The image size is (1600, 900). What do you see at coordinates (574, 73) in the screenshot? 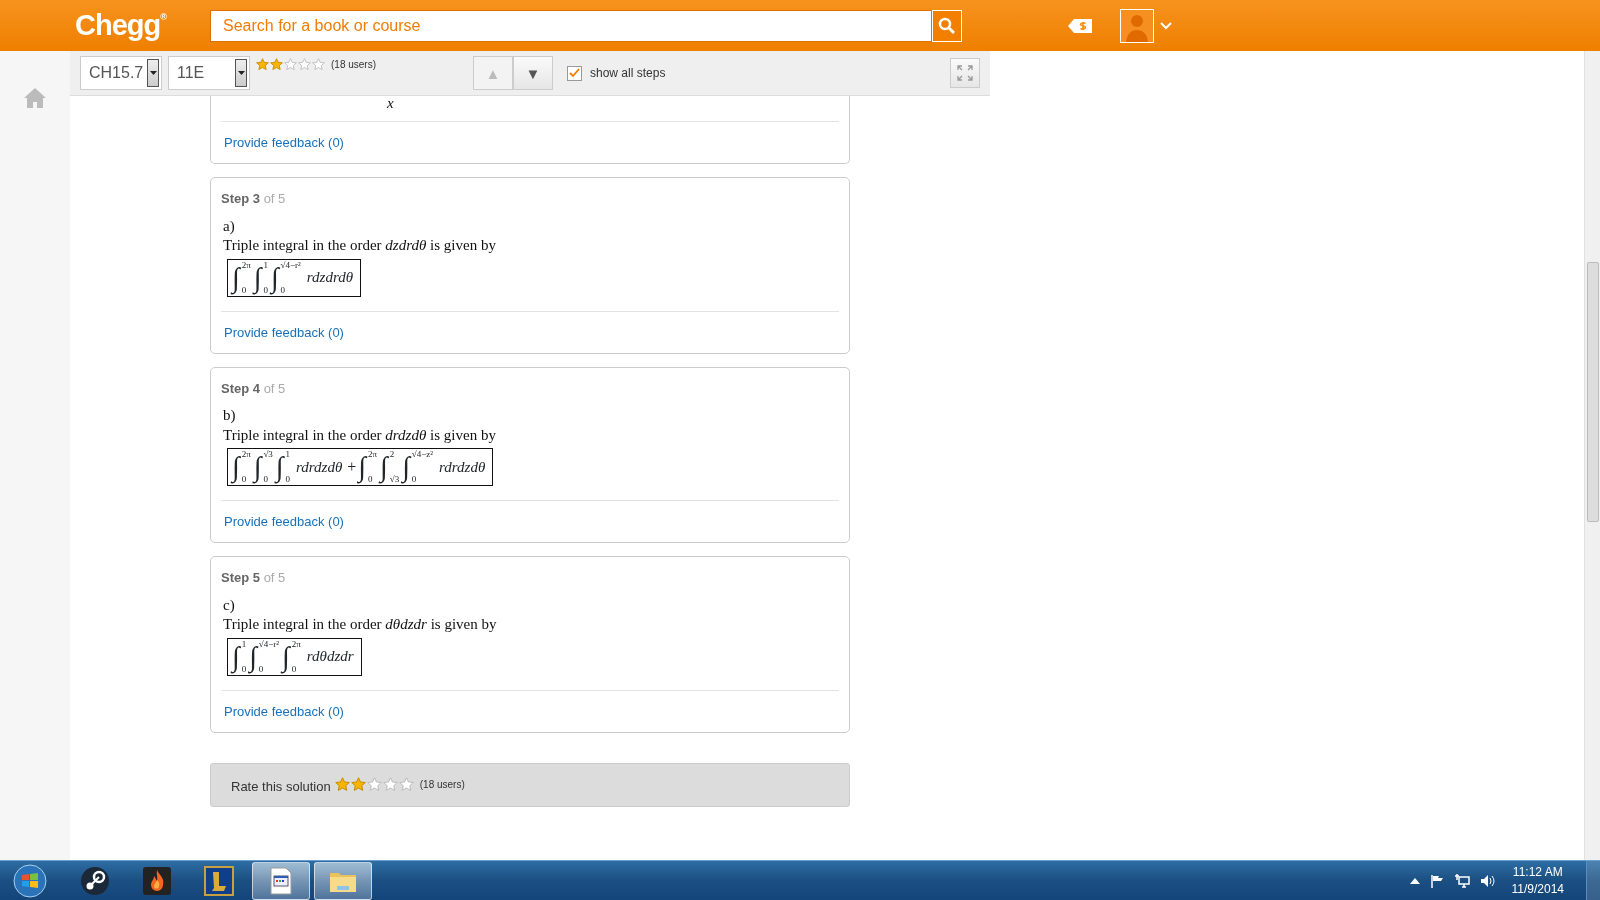
I see `checkbox` at bounding box center [574, 73].